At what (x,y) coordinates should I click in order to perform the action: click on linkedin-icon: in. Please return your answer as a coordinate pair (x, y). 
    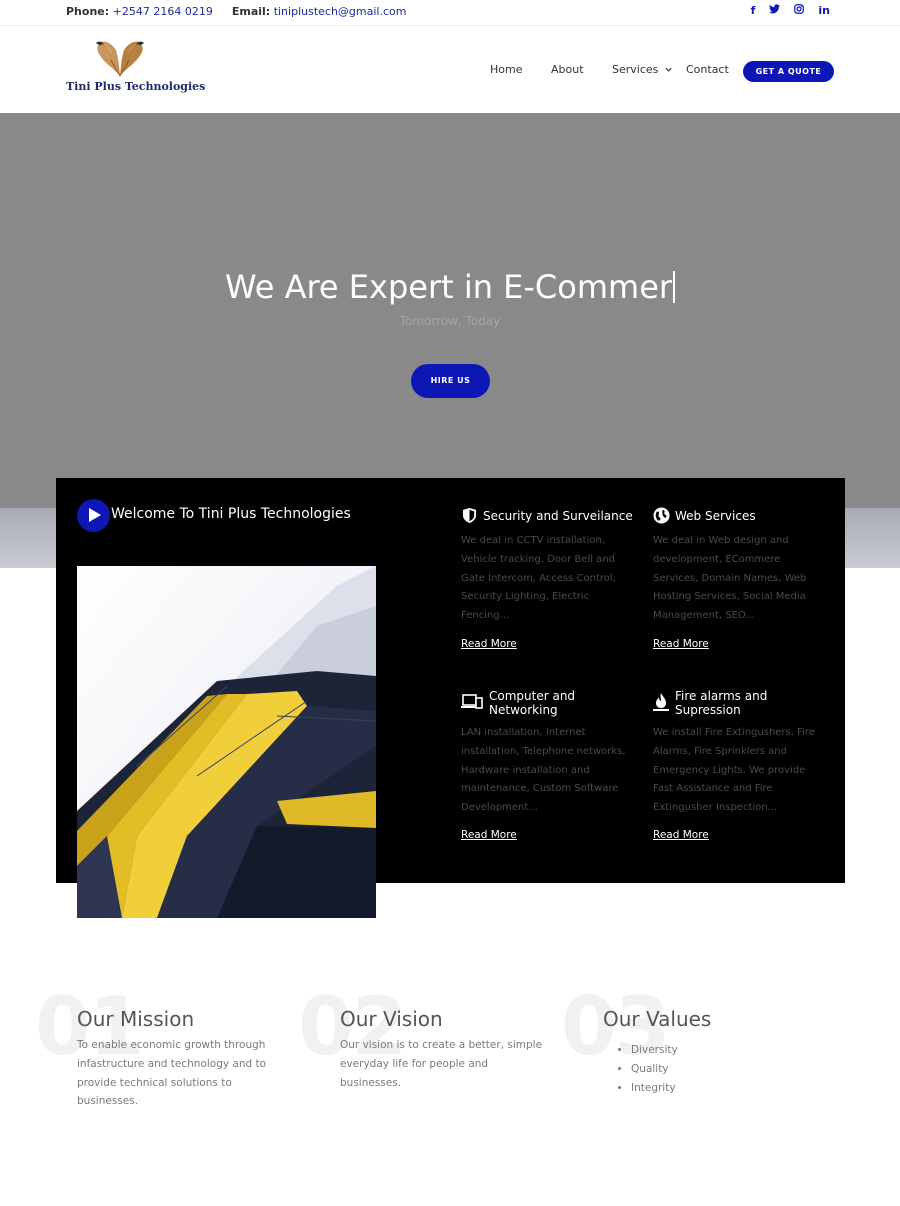
    Looking at the image, I should click on (824, 10).